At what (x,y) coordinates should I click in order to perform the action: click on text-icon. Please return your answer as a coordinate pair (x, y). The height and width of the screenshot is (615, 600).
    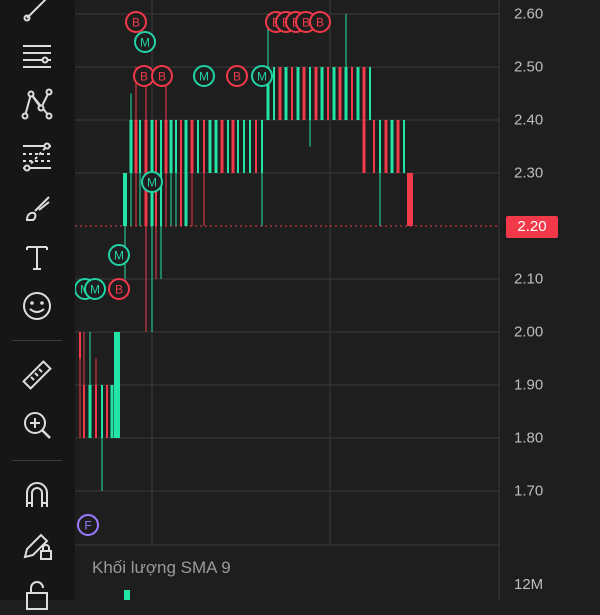
    Looking at the image, I should click on (37, 258).